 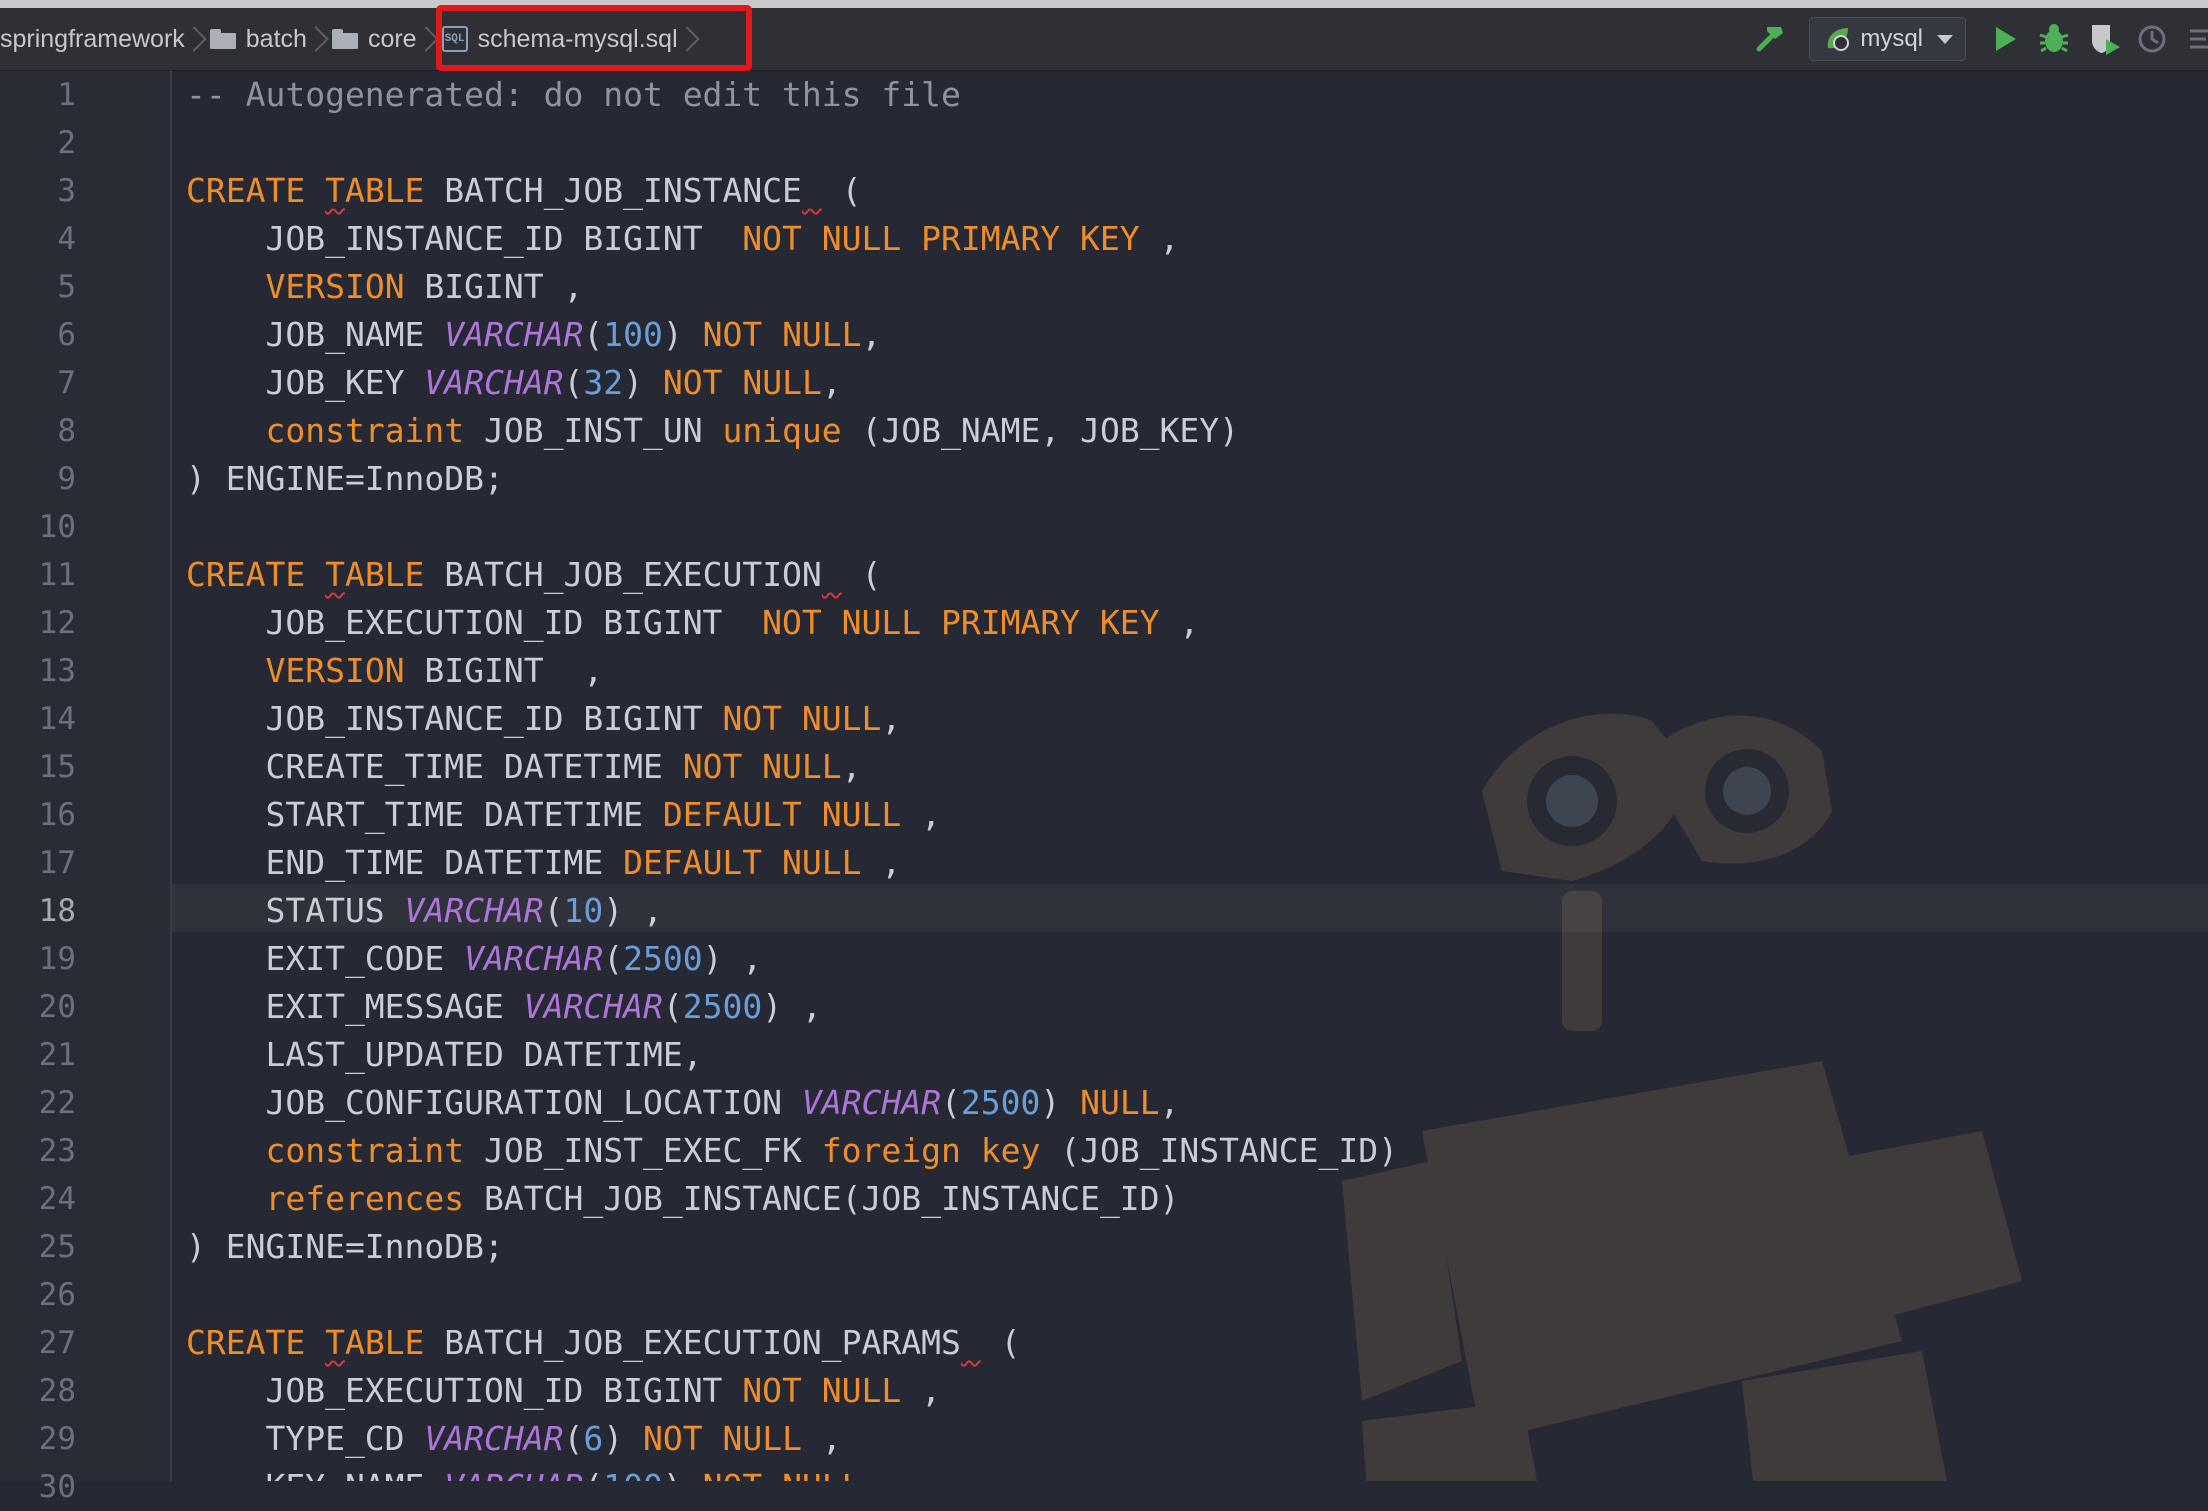 What do you see at coordinates (295, 910) in the screenshot?
I see `code-token: STATUS` at bounding box center [295, 910].